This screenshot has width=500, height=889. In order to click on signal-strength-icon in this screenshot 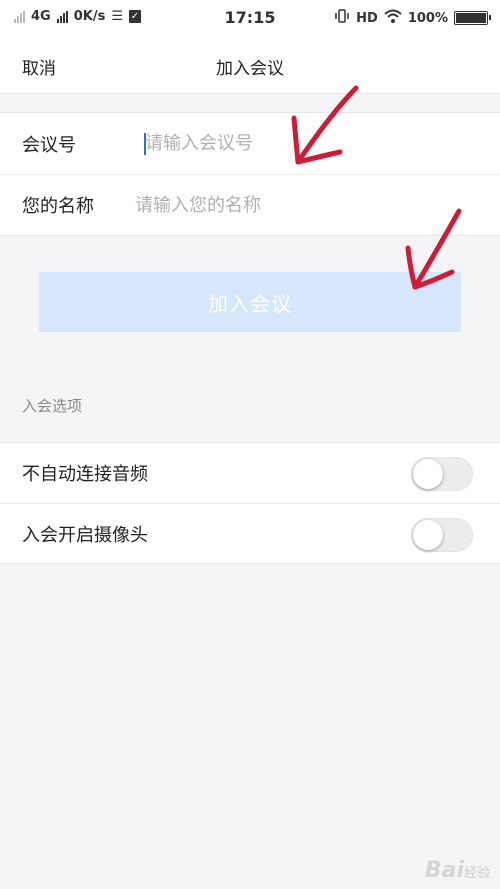, I will do `click(62, 16)`.